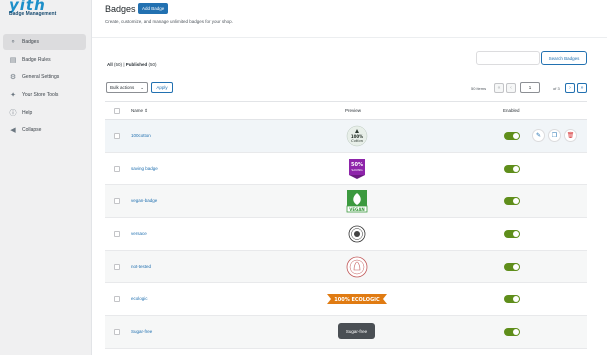 This screenshot has width=607, height=355. I want to click on badge-preview: 100% ECOLOGIC, so click(357, 299).